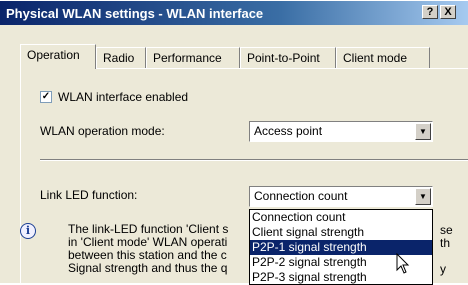  What do you see at coordinates (430, 12) in the screenshot?
I see `help-button: ?` at bounding box center [430, 12].